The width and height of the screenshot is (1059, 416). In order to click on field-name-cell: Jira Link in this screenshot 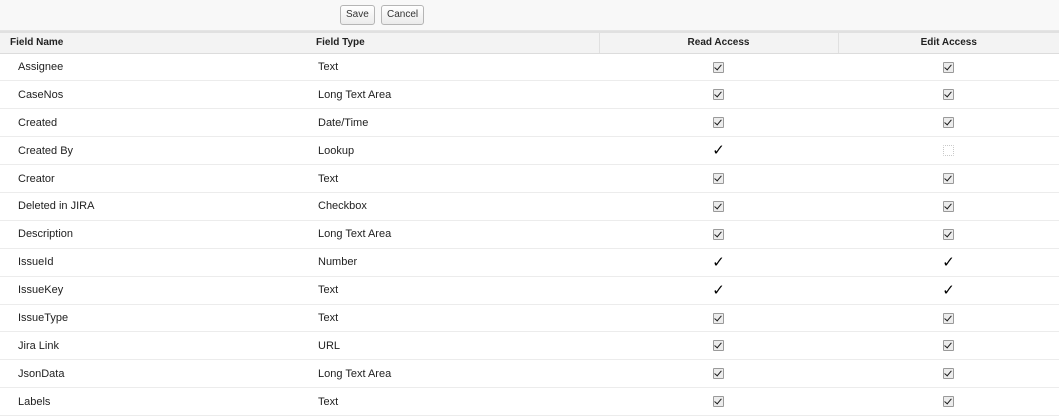, I will do `click(153, 346)`.